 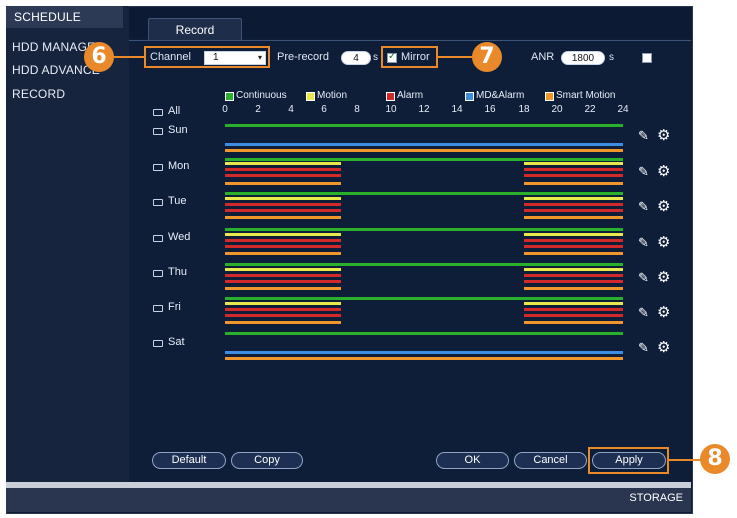 What do you see at coordinates (332, 95) in the screenshot?
I see `legend-motion-label: Motion` at bounding box center [332, 95].